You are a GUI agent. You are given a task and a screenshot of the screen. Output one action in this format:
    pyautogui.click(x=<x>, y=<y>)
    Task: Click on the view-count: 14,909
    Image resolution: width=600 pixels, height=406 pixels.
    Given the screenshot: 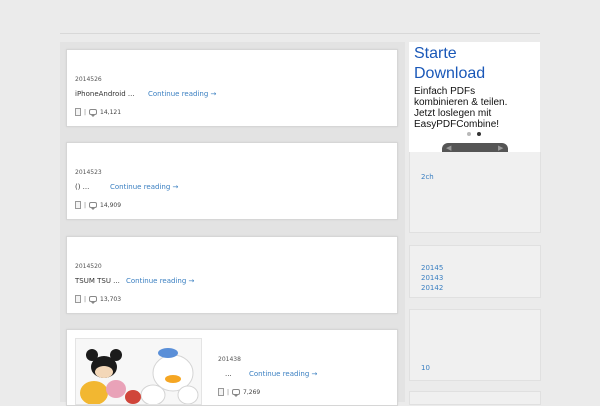 What is the action you would take?
    pyautogui.click(x=111, y=205)
    